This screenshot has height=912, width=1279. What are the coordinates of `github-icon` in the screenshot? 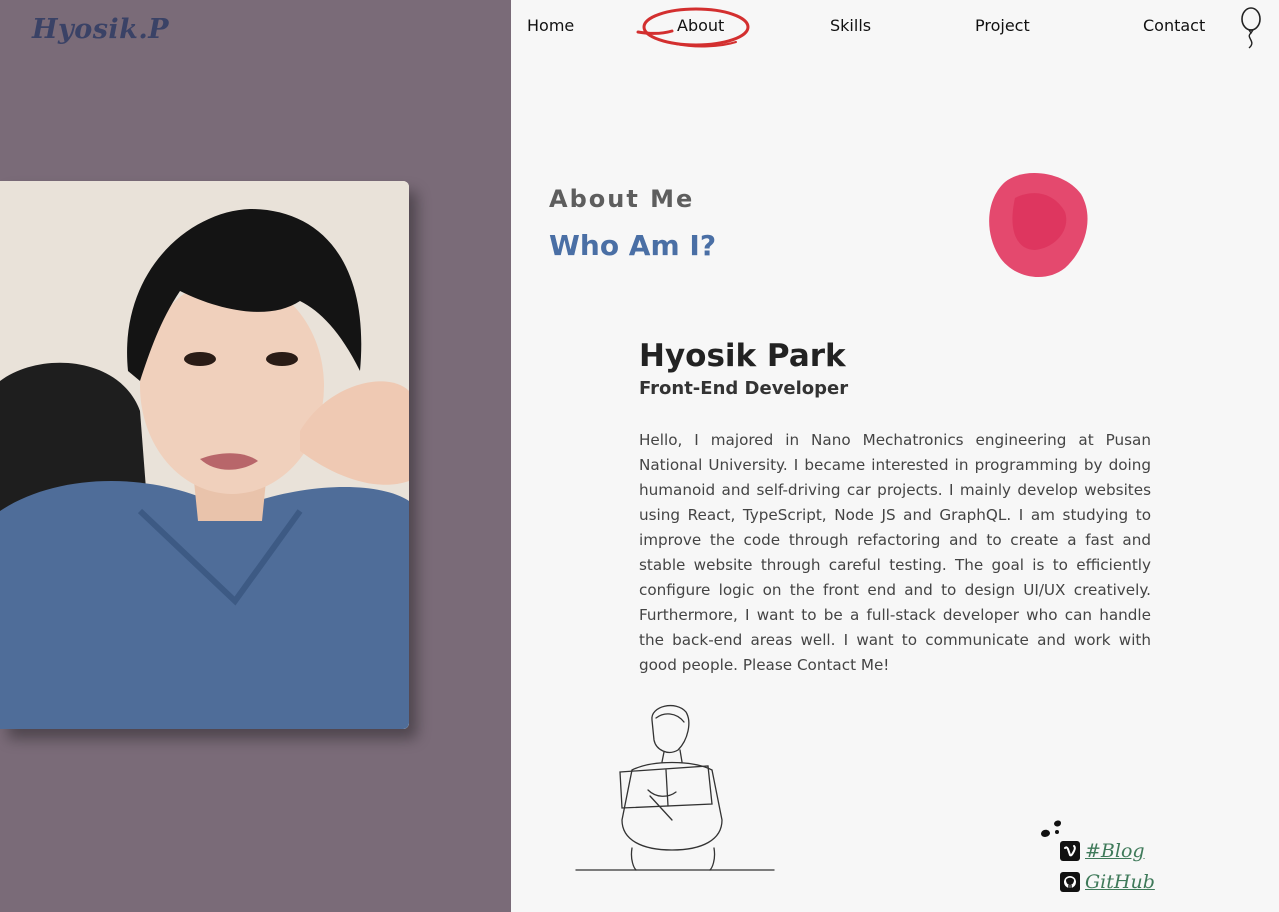 It's located at (1070, 882).